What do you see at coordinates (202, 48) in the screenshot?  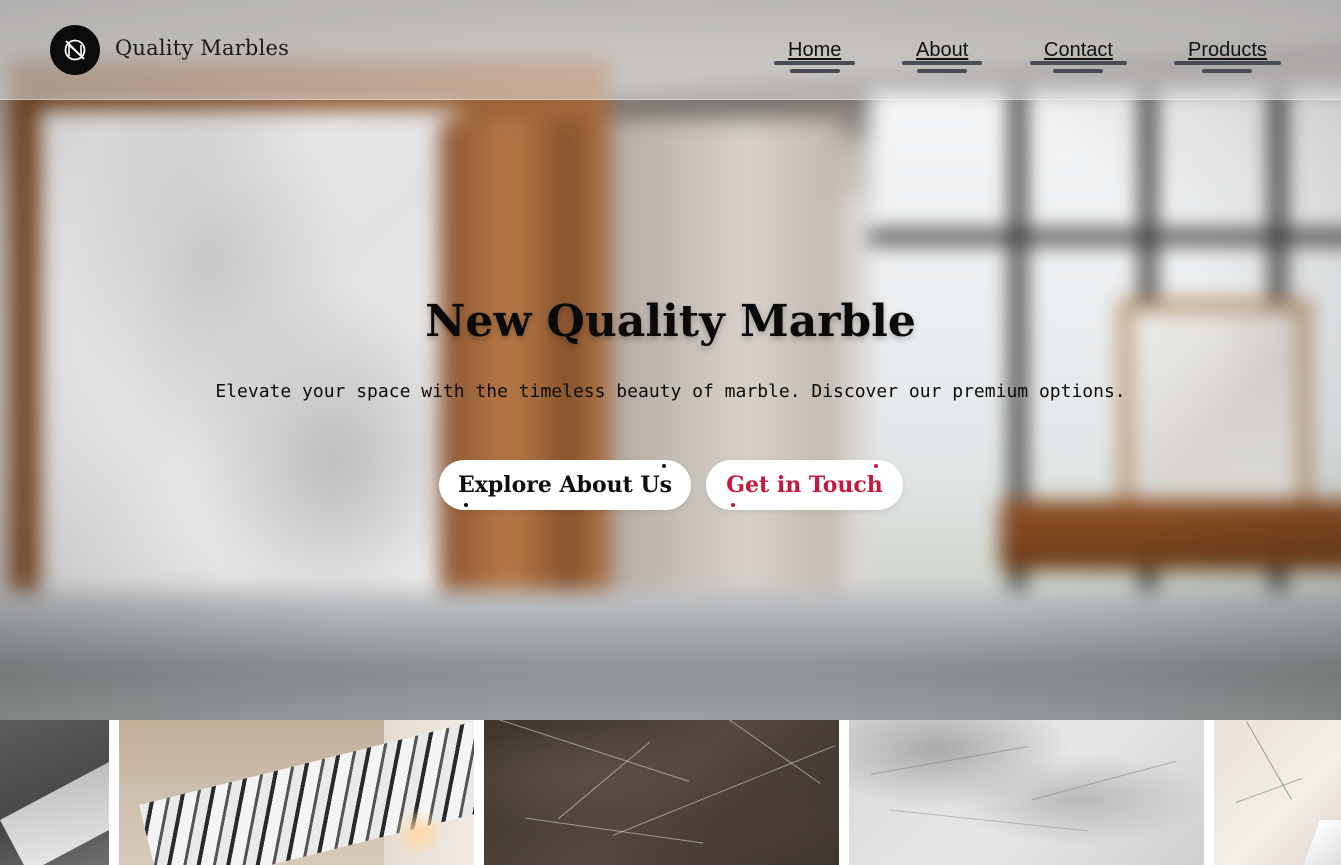 I see `brand-name: Quality Marbles` at bounding box center [202, 48].